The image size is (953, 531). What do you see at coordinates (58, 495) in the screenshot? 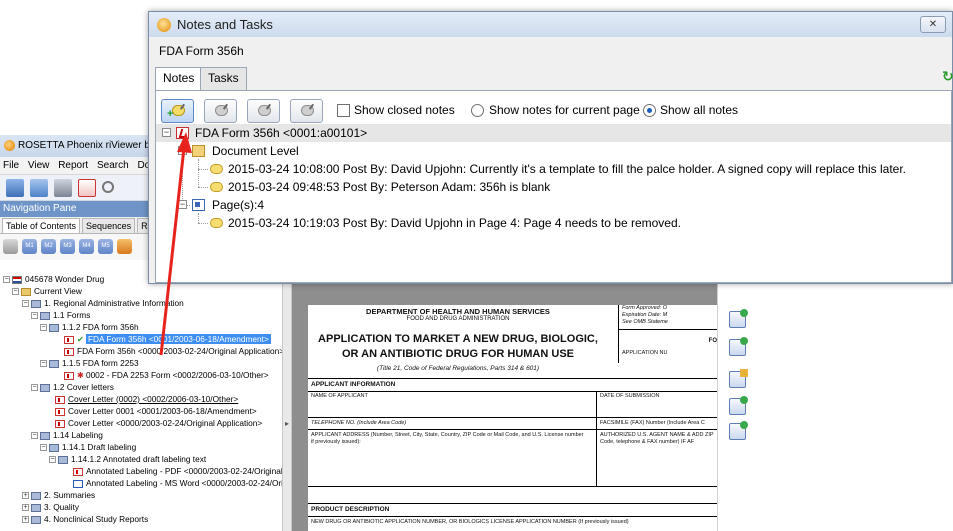
I see `tree-item-summaries: +2. Summaries` at bounding box center [58, 495].